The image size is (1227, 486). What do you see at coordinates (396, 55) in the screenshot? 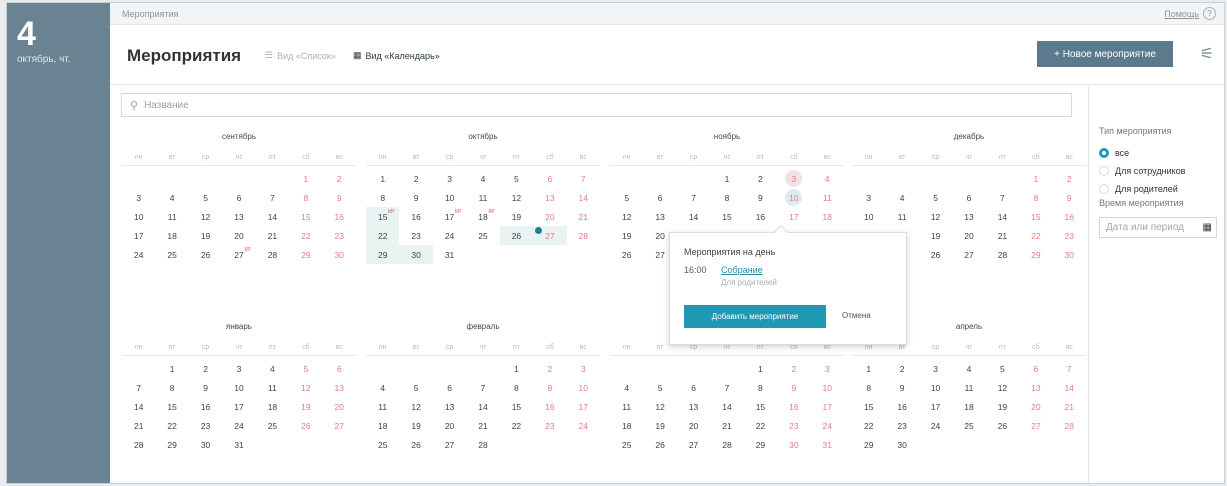
I see `view-calendar-toggle: ▦ Вид «Календарь»` at bounding box center [396, 55].